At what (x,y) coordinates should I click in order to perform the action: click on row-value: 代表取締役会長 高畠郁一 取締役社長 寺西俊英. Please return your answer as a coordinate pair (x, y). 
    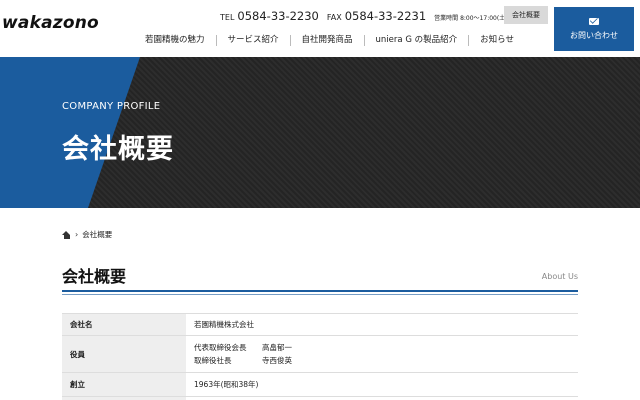
    Looking at the image, I should click on (382, 354).